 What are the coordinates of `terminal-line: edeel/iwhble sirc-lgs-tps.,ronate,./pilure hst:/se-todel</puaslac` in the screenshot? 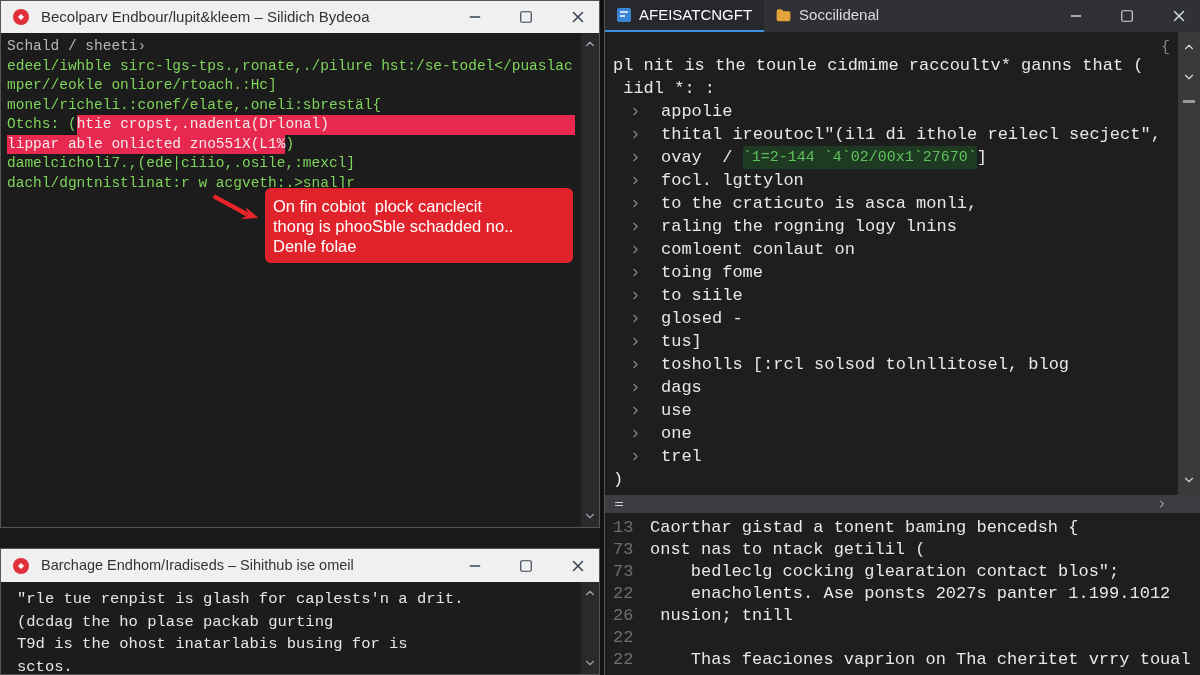 It's located at (290, 66).